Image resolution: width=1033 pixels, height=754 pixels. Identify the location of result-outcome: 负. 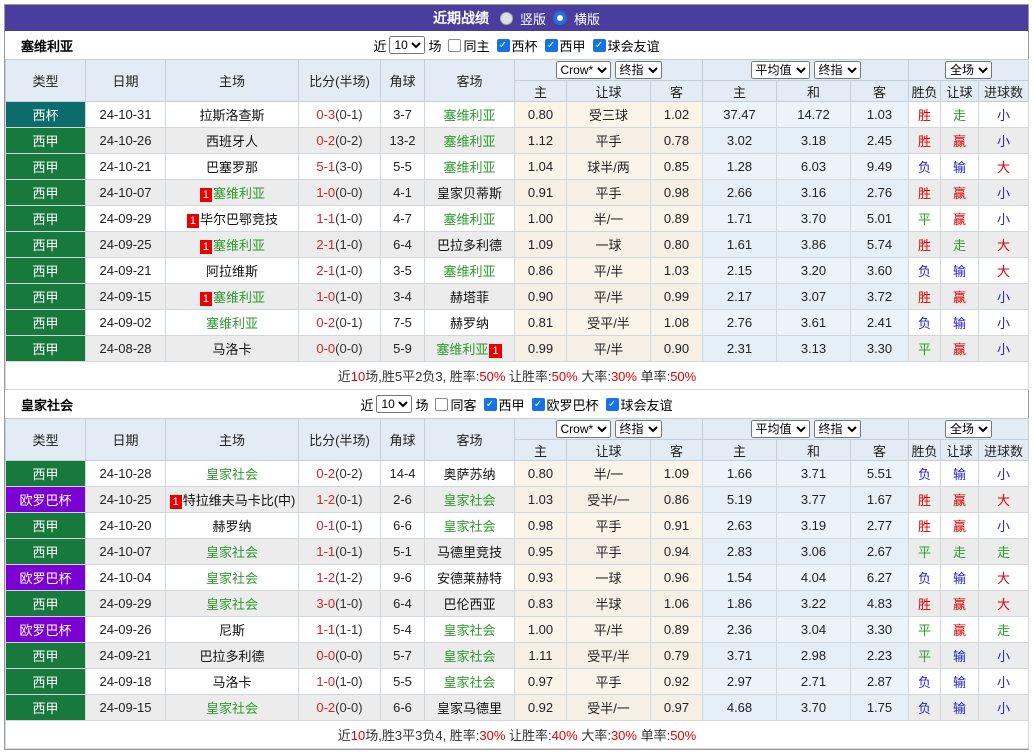
(925, 577).